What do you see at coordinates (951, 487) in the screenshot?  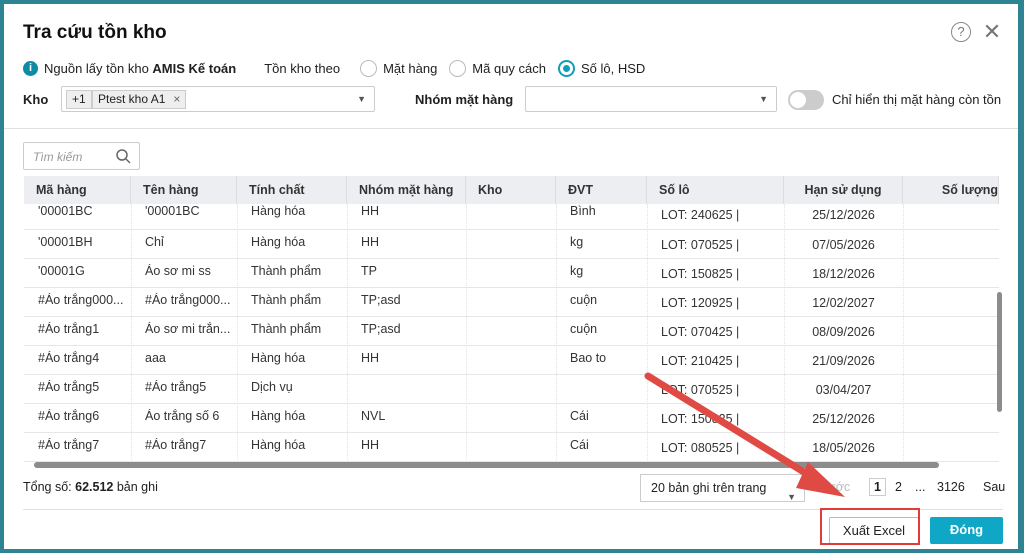 I see `page-last: 3126` at bounding box center [951, 487].